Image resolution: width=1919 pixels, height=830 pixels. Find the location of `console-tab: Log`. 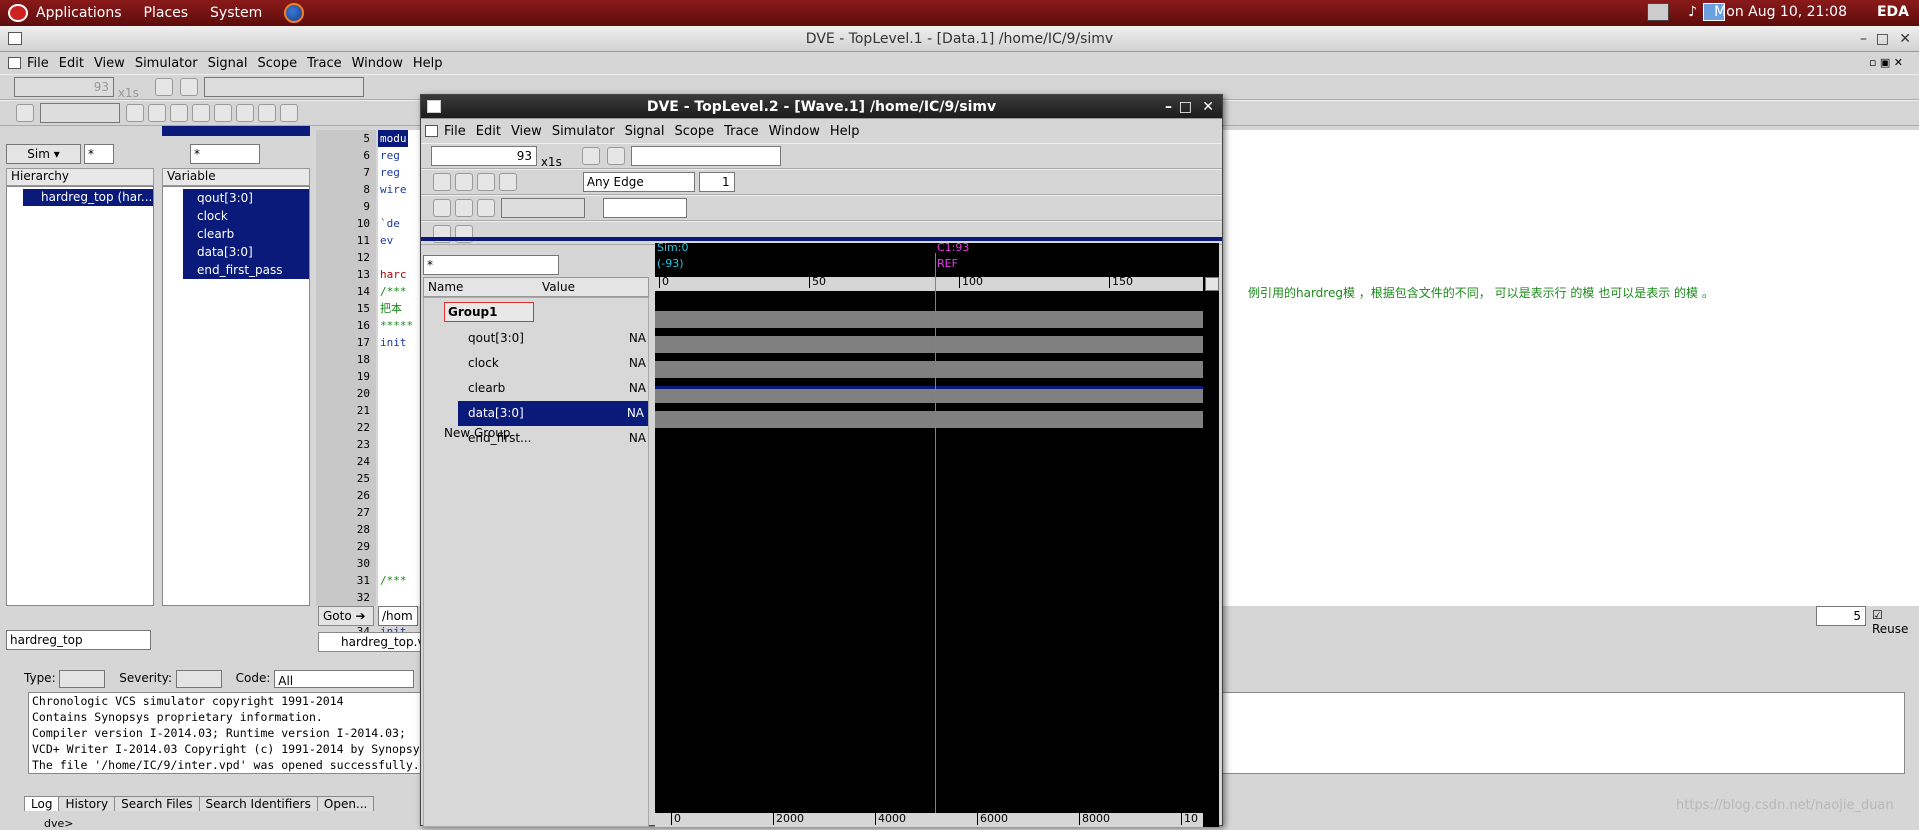

console-tab: Log is located at coordinates (42, 803).